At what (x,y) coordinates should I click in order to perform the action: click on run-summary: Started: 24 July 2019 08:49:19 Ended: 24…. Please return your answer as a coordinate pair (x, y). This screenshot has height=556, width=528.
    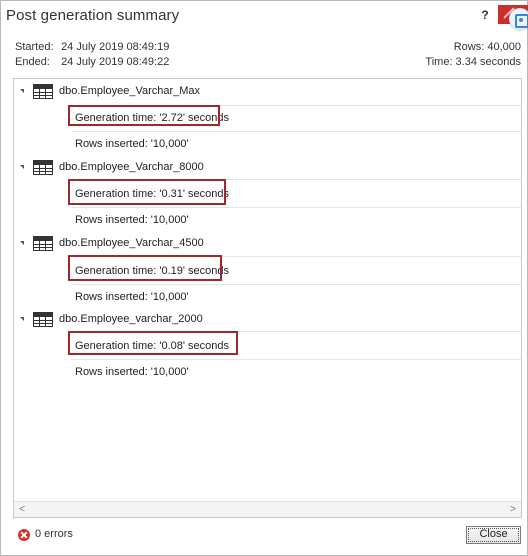
    Looking at the image, I should click on (268, 56).